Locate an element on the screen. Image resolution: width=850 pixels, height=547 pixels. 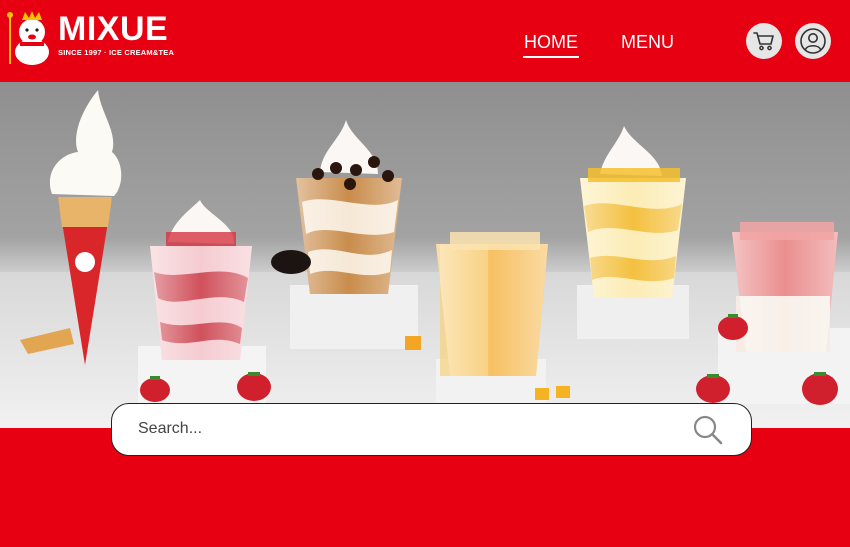
search-bar is located at coordinates (431, 429).